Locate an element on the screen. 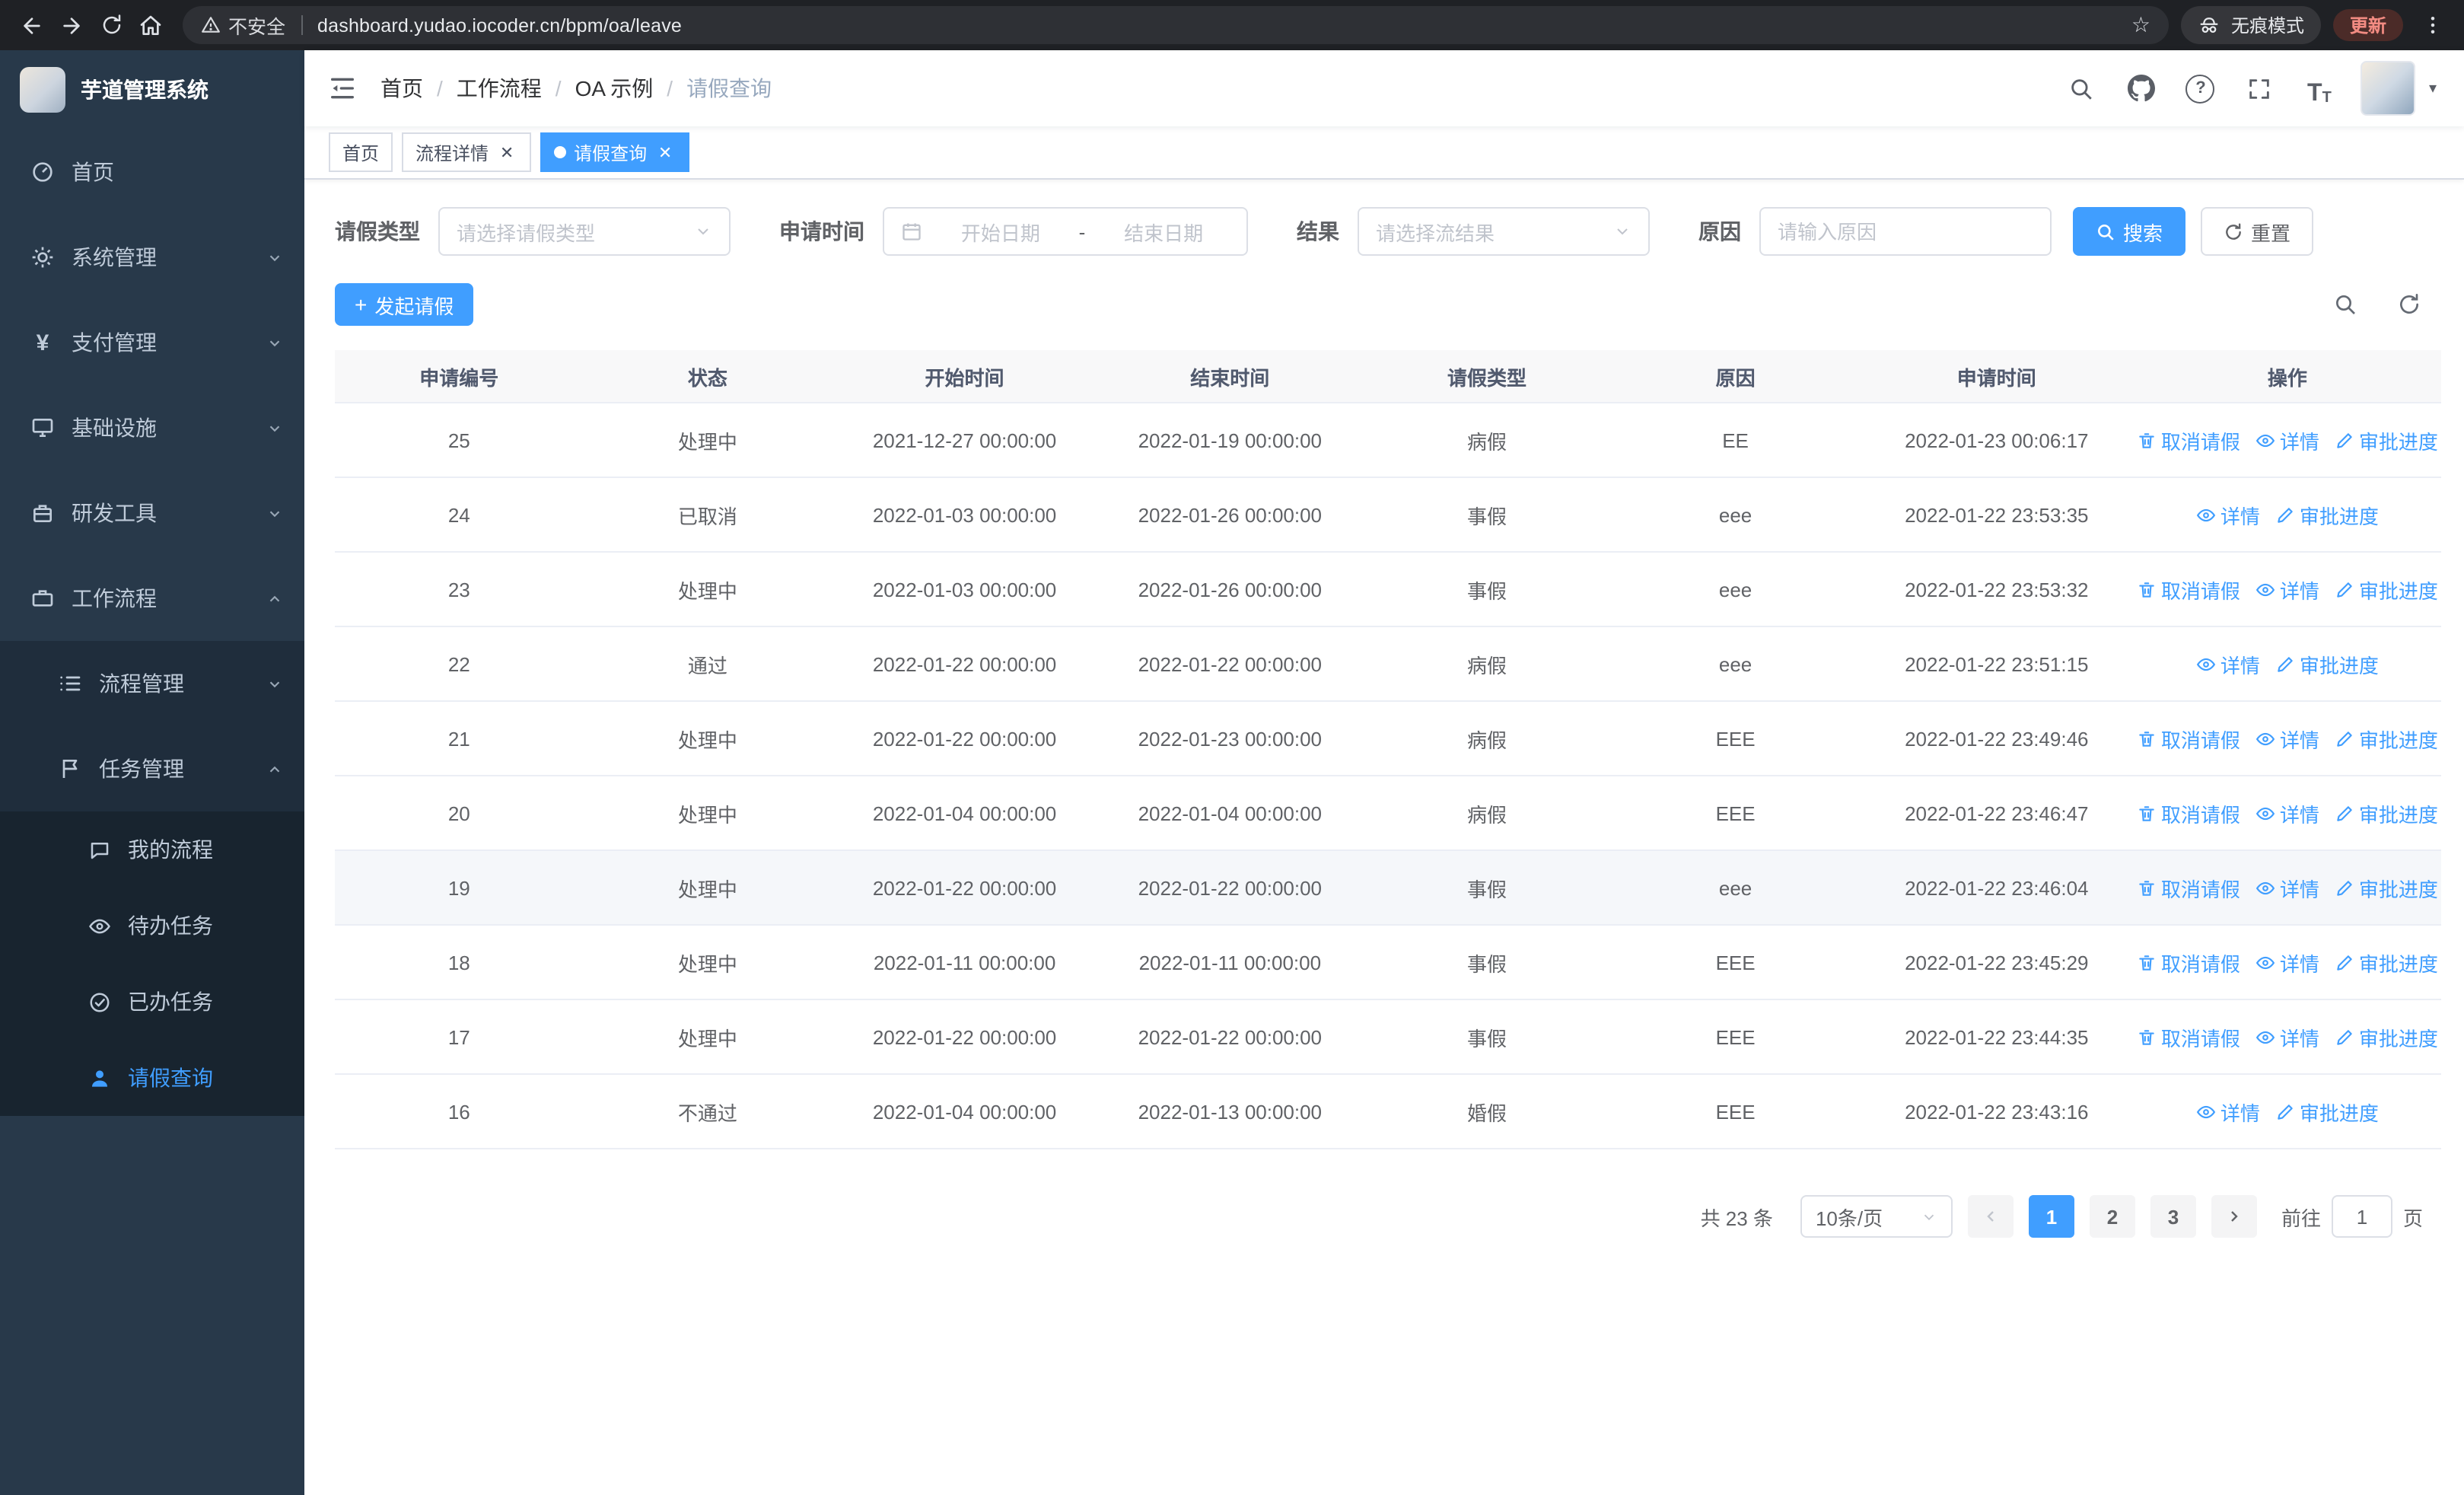 The height and width of the screenshot is (1495, 2464). chevron-down-icon is located at coordinates (703, 231).